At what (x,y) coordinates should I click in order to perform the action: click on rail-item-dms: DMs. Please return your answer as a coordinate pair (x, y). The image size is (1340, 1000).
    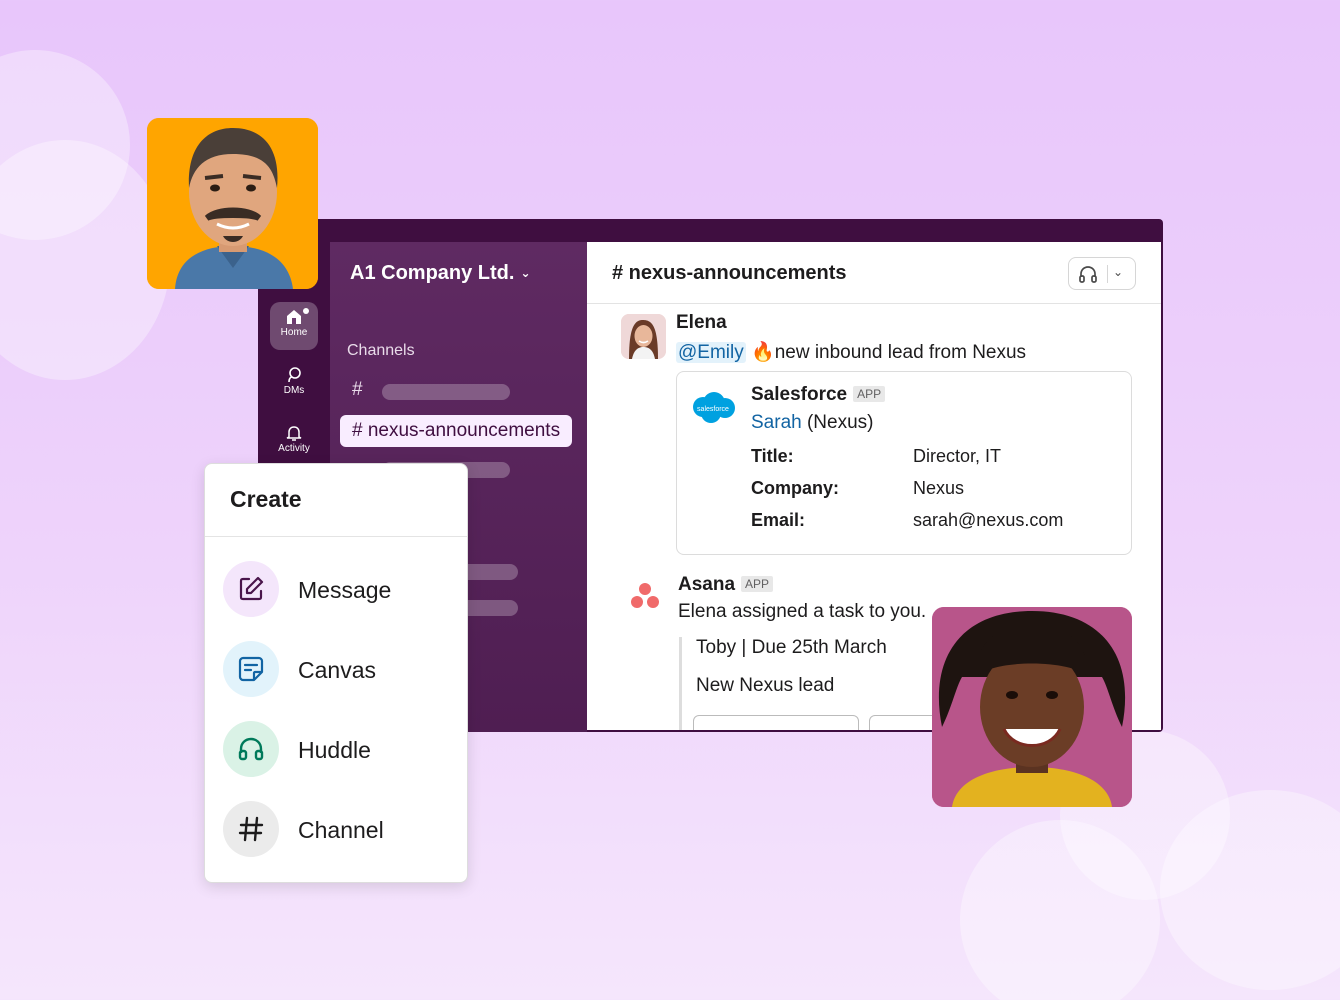
    Looking at the image, I should click on (294, 384).